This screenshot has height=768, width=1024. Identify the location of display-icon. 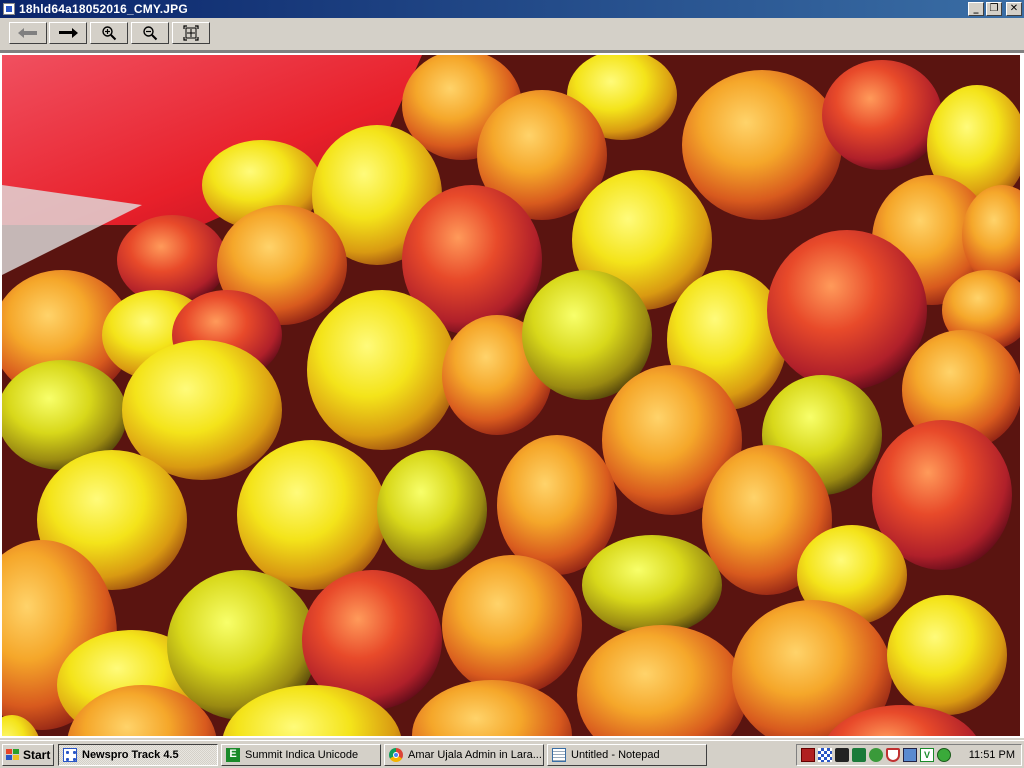
(910, 755).